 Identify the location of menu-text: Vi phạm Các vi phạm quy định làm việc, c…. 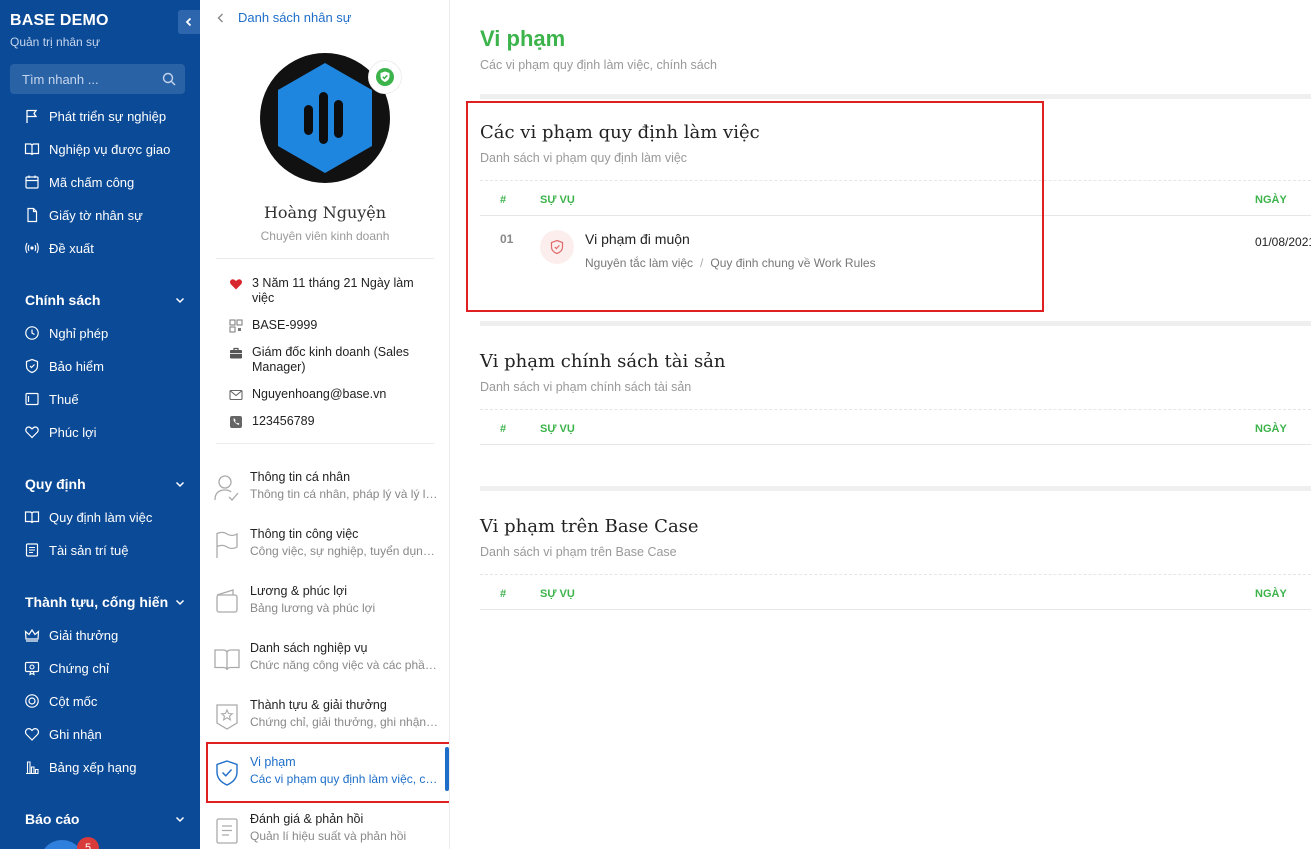
(345, 770).